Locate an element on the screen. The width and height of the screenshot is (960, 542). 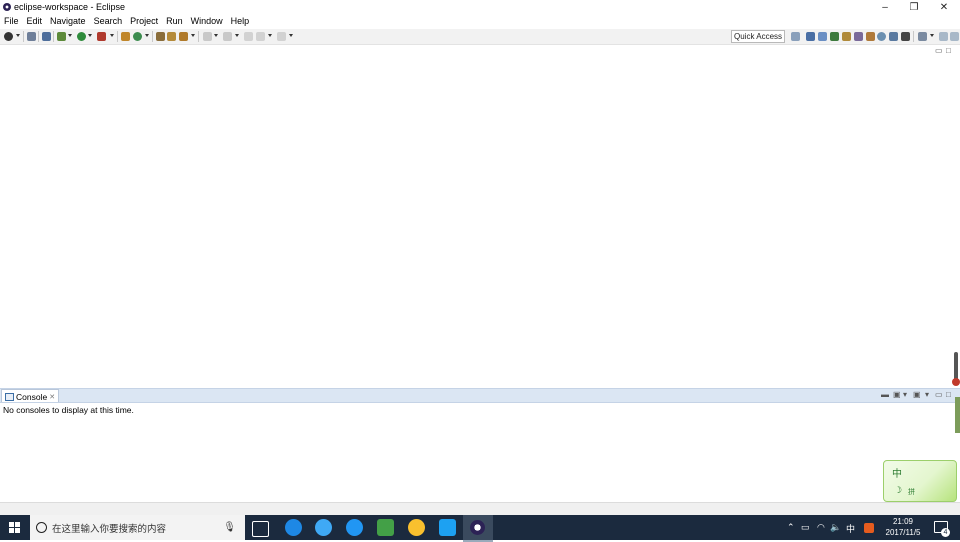
planning-perspective-icon is located at coordinates (881, 36).